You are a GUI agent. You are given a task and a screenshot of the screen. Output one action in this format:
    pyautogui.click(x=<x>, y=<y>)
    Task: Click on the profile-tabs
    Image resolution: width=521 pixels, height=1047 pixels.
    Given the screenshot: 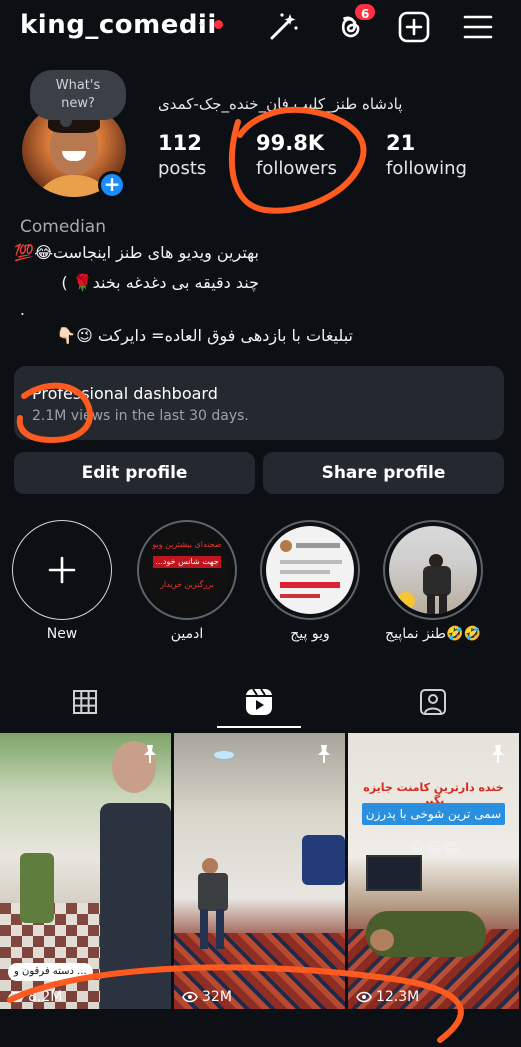 What is the action you would take?
    pyautogui.click(x=260, y=702)
    